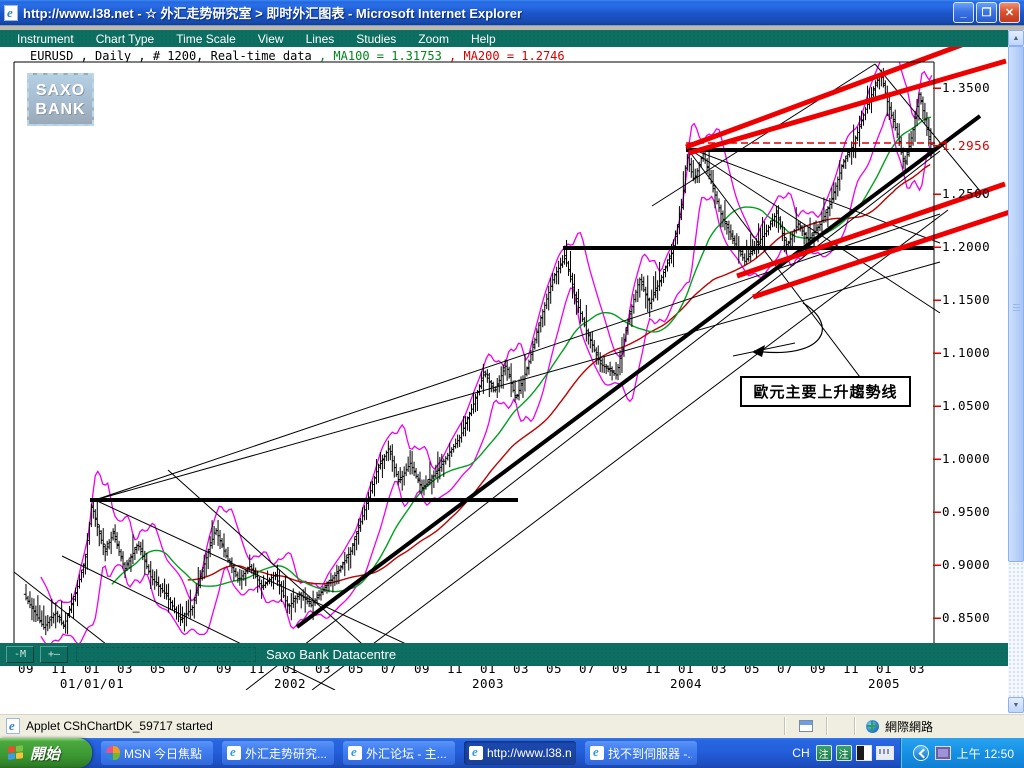 This screenshot has height=768, width=1024. Describe the element at coordinates (920, 753) in the screenshot. I see `hide-icons-chevron-icon` at that location.